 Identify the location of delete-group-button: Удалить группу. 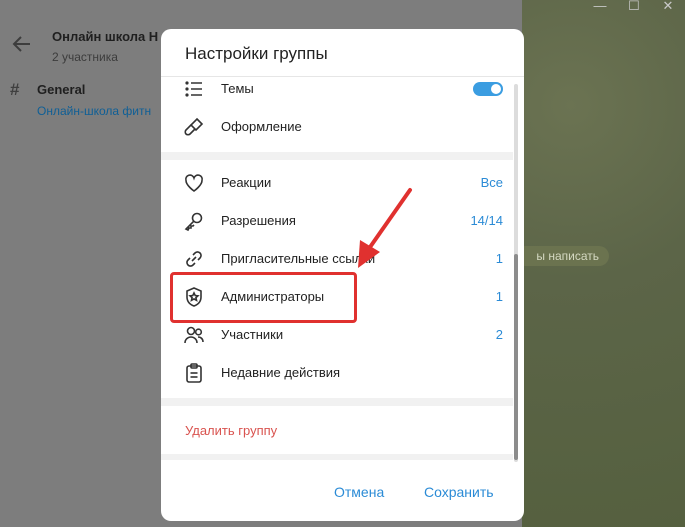
(231, 430).